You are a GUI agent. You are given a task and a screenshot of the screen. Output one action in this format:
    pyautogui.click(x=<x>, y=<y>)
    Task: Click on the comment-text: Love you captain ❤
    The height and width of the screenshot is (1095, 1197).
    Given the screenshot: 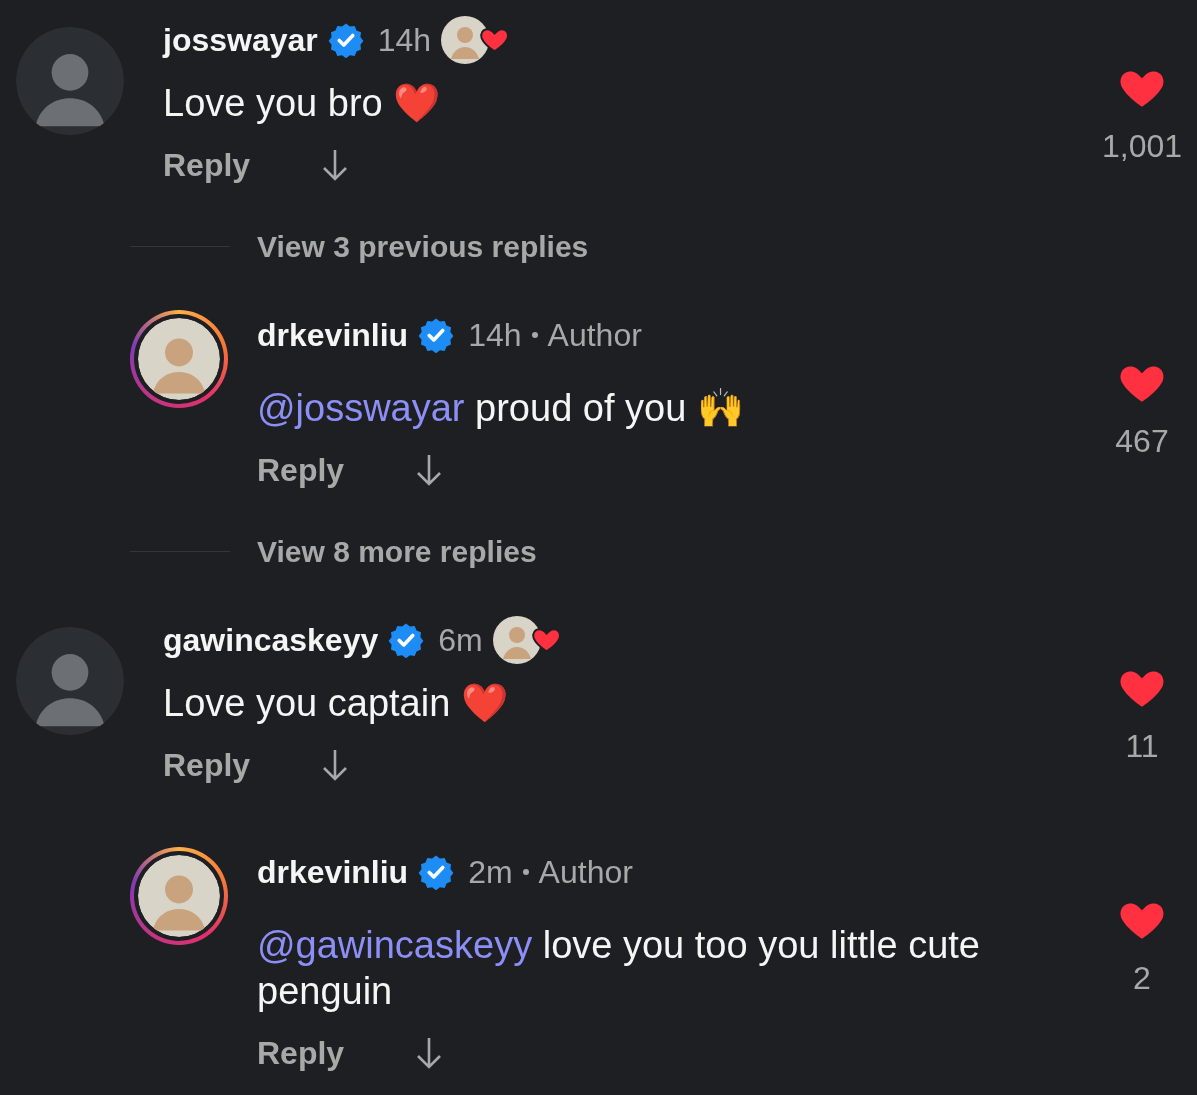 What is the action you would take?
    pyautogui.click(x=336, y=703)
    